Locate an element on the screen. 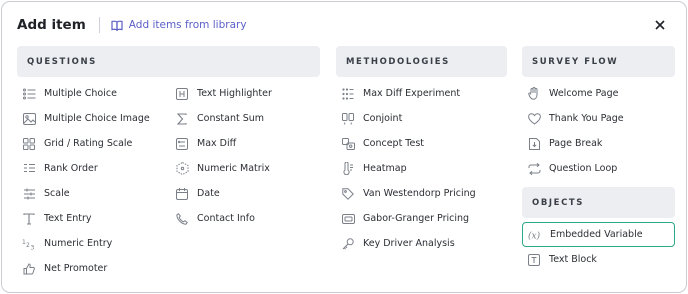  item-label: Key Driver Analysis is located at coordinates (409, 243).